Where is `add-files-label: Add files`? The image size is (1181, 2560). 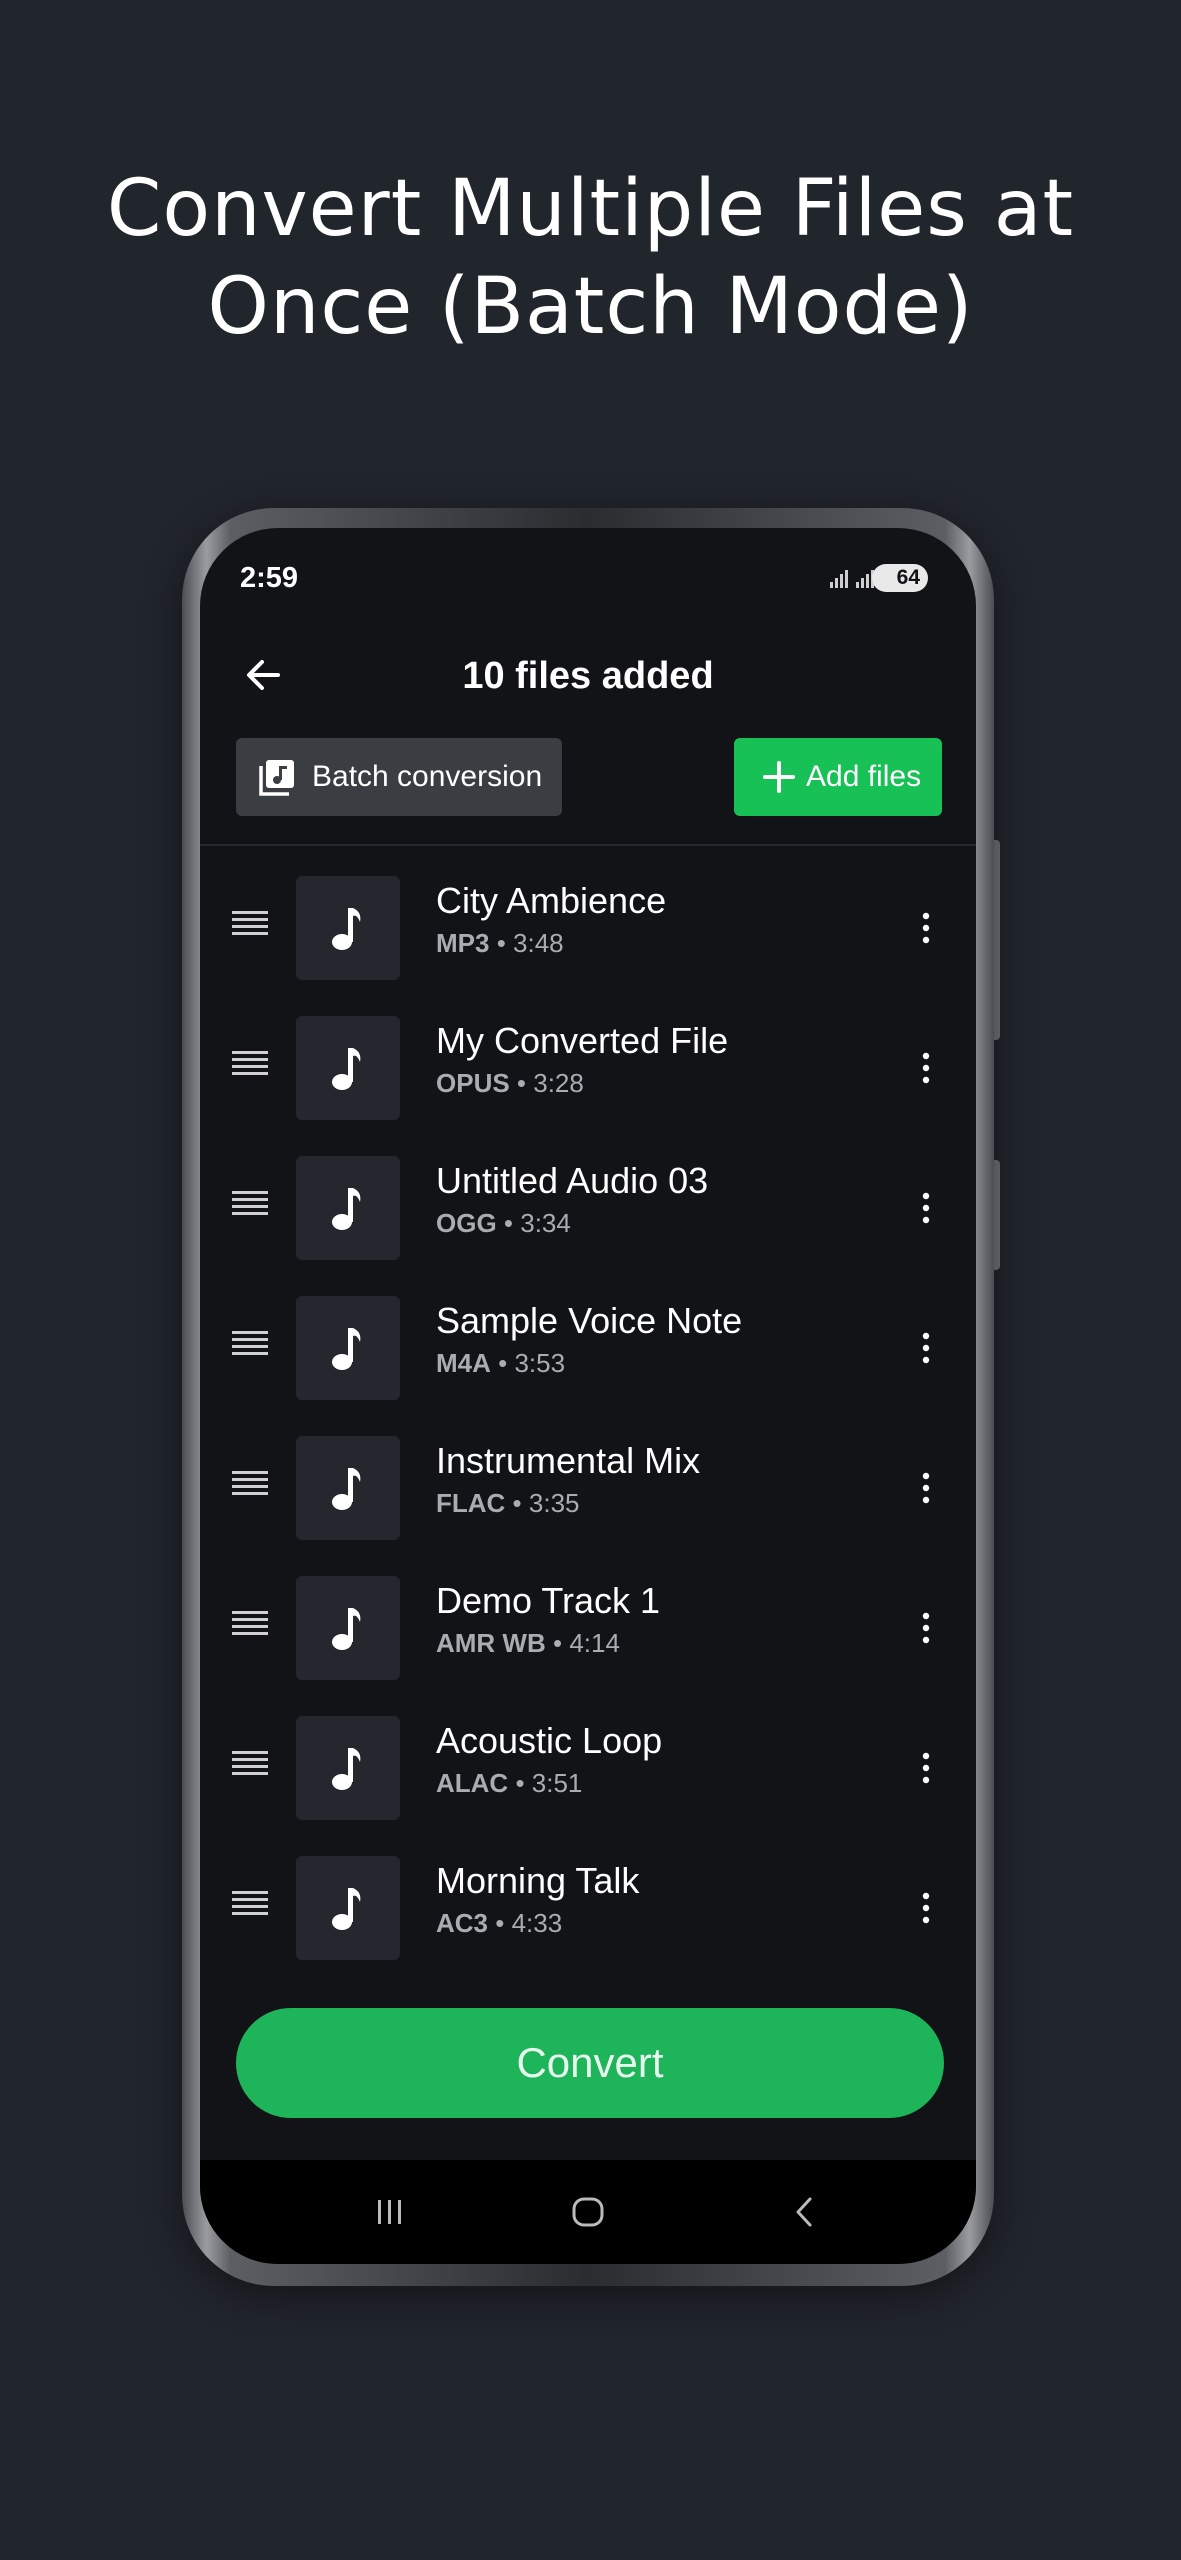
add-files-label: Add files is located at coordinates (864, 776).